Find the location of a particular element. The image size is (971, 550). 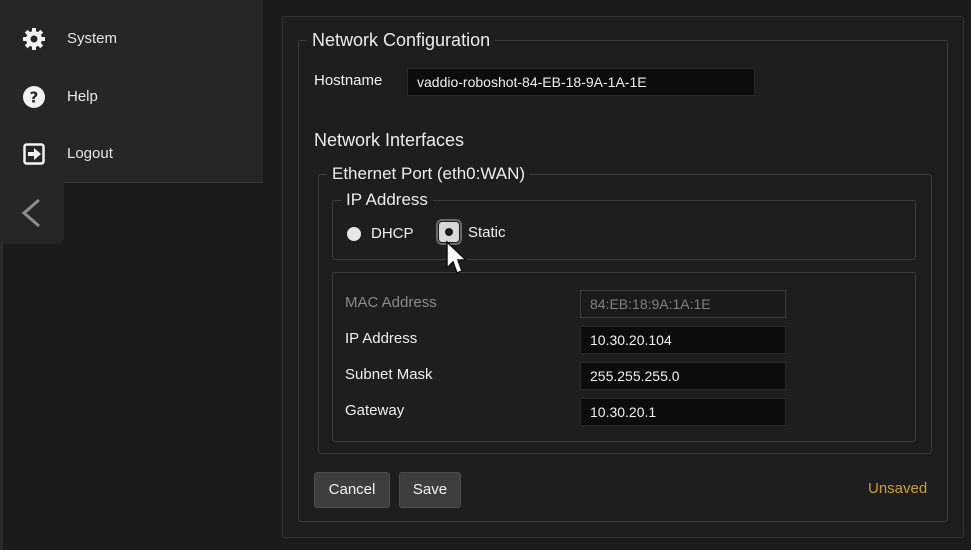

sidebar-edge is located at coordinates (1, 397).